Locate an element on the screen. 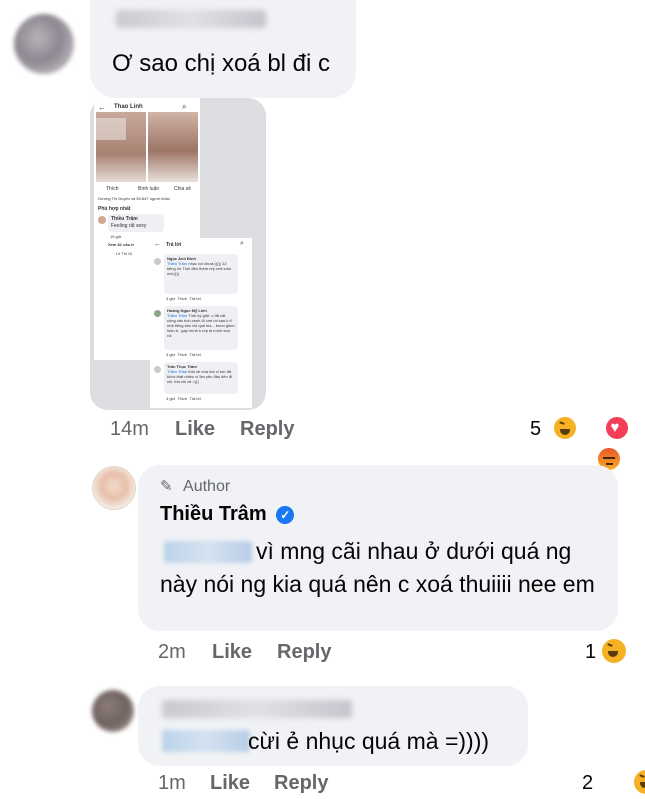 This screenshot has height=799, width=645. reply-time: 4 giờ is located at coordinates (171, 398).